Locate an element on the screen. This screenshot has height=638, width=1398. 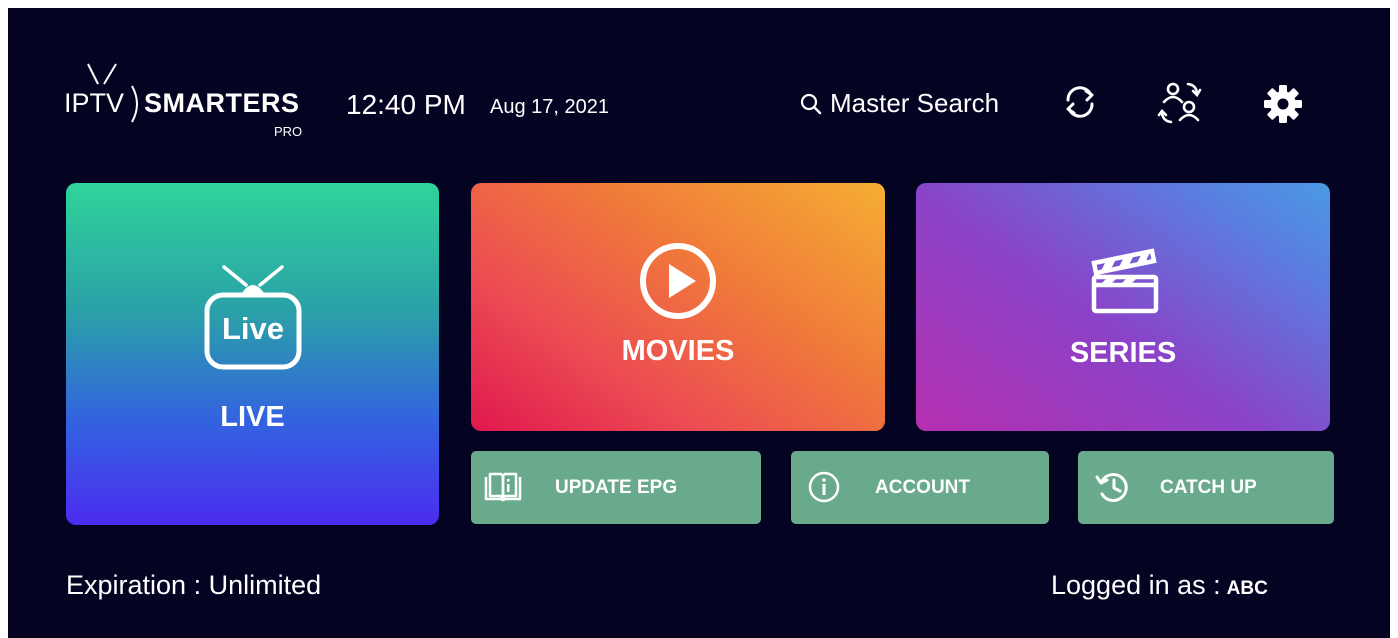
catch-up-label: CATCH UP is located at coordinates (1208, 487).